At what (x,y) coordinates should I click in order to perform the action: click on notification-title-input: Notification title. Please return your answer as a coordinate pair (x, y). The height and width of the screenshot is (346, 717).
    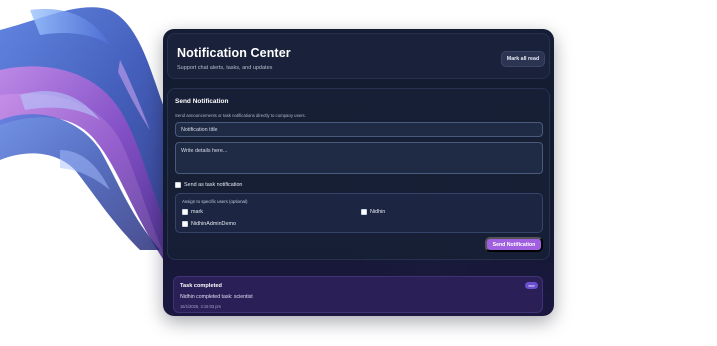
    Looking at the image, I should click on (359, 129).